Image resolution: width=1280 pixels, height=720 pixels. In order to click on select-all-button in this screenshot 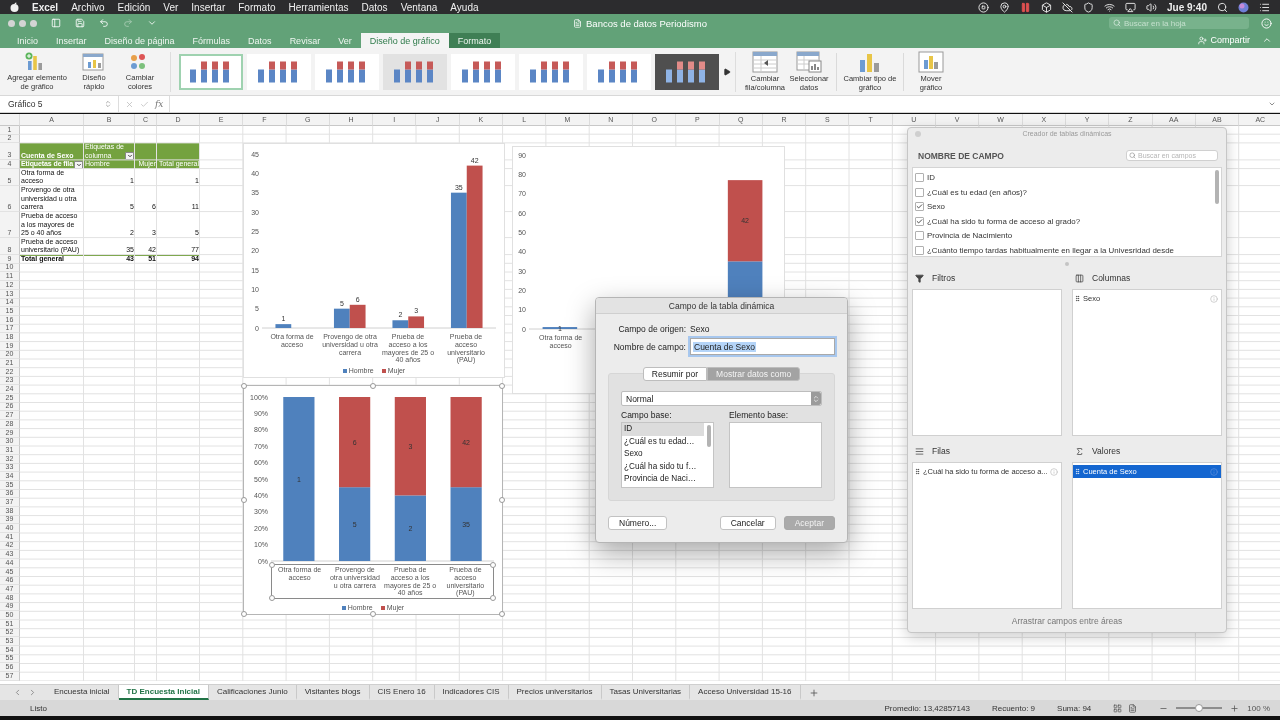, I will do `click(10, 120)`.